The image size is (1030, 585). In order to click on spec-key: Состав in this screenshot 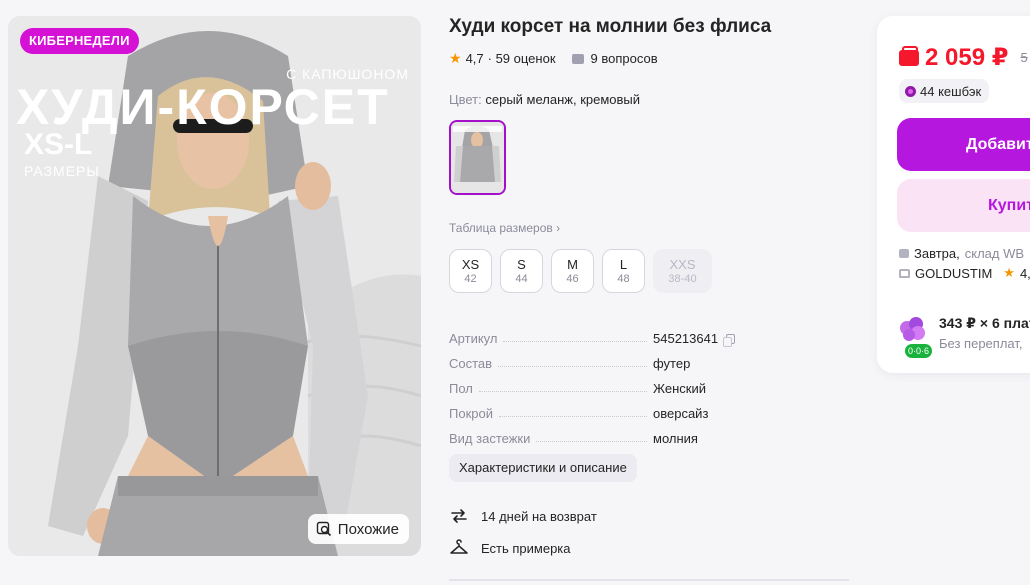, I will do `click(471, 363)`.